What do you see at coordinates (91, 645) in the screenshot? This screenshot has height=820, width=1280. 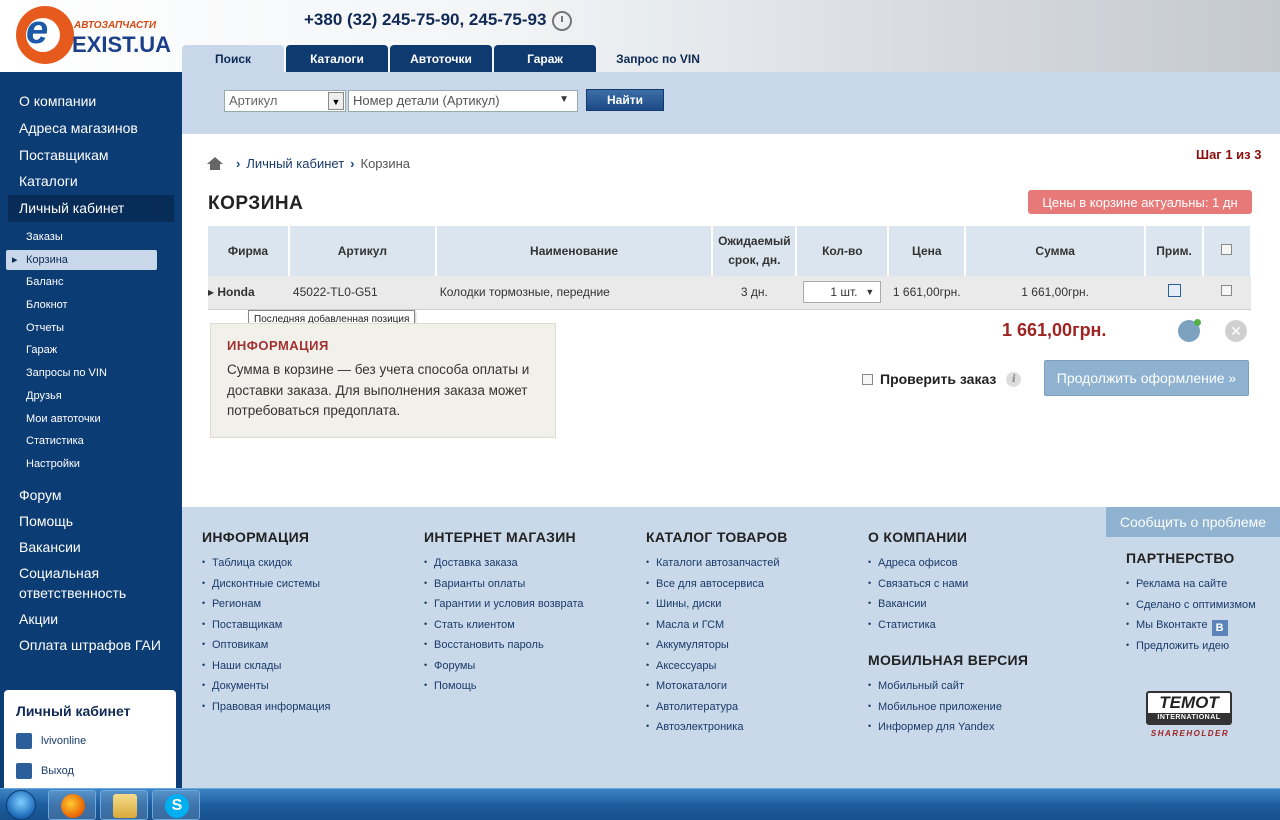 I see `sidebar-item: Оплата штрафов ГАИ` at bounding box center [91, 645].